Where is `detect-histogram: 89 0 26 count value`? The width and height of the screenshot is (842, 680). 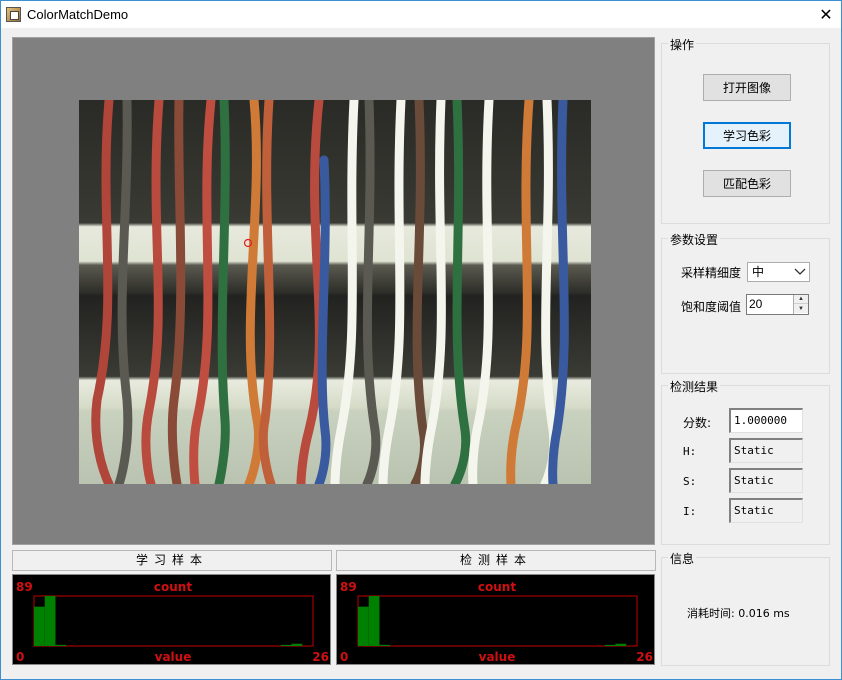 detect-histogram: 89 0 26 count value is located at coordinates (495, 619).